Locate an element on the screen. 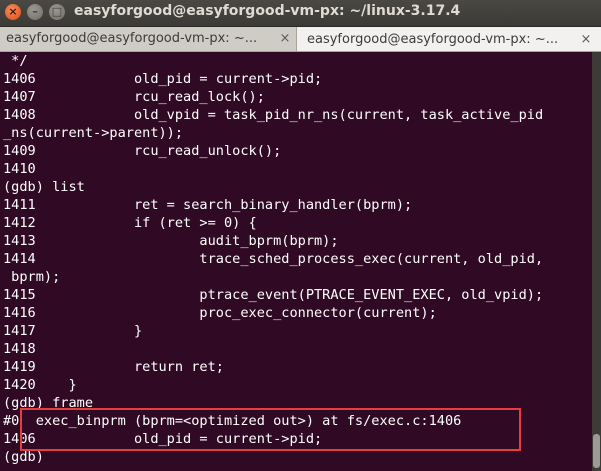 This screenshot has width=601, height=471. terminal-line: 1418 is located at coordinates (19, 349).